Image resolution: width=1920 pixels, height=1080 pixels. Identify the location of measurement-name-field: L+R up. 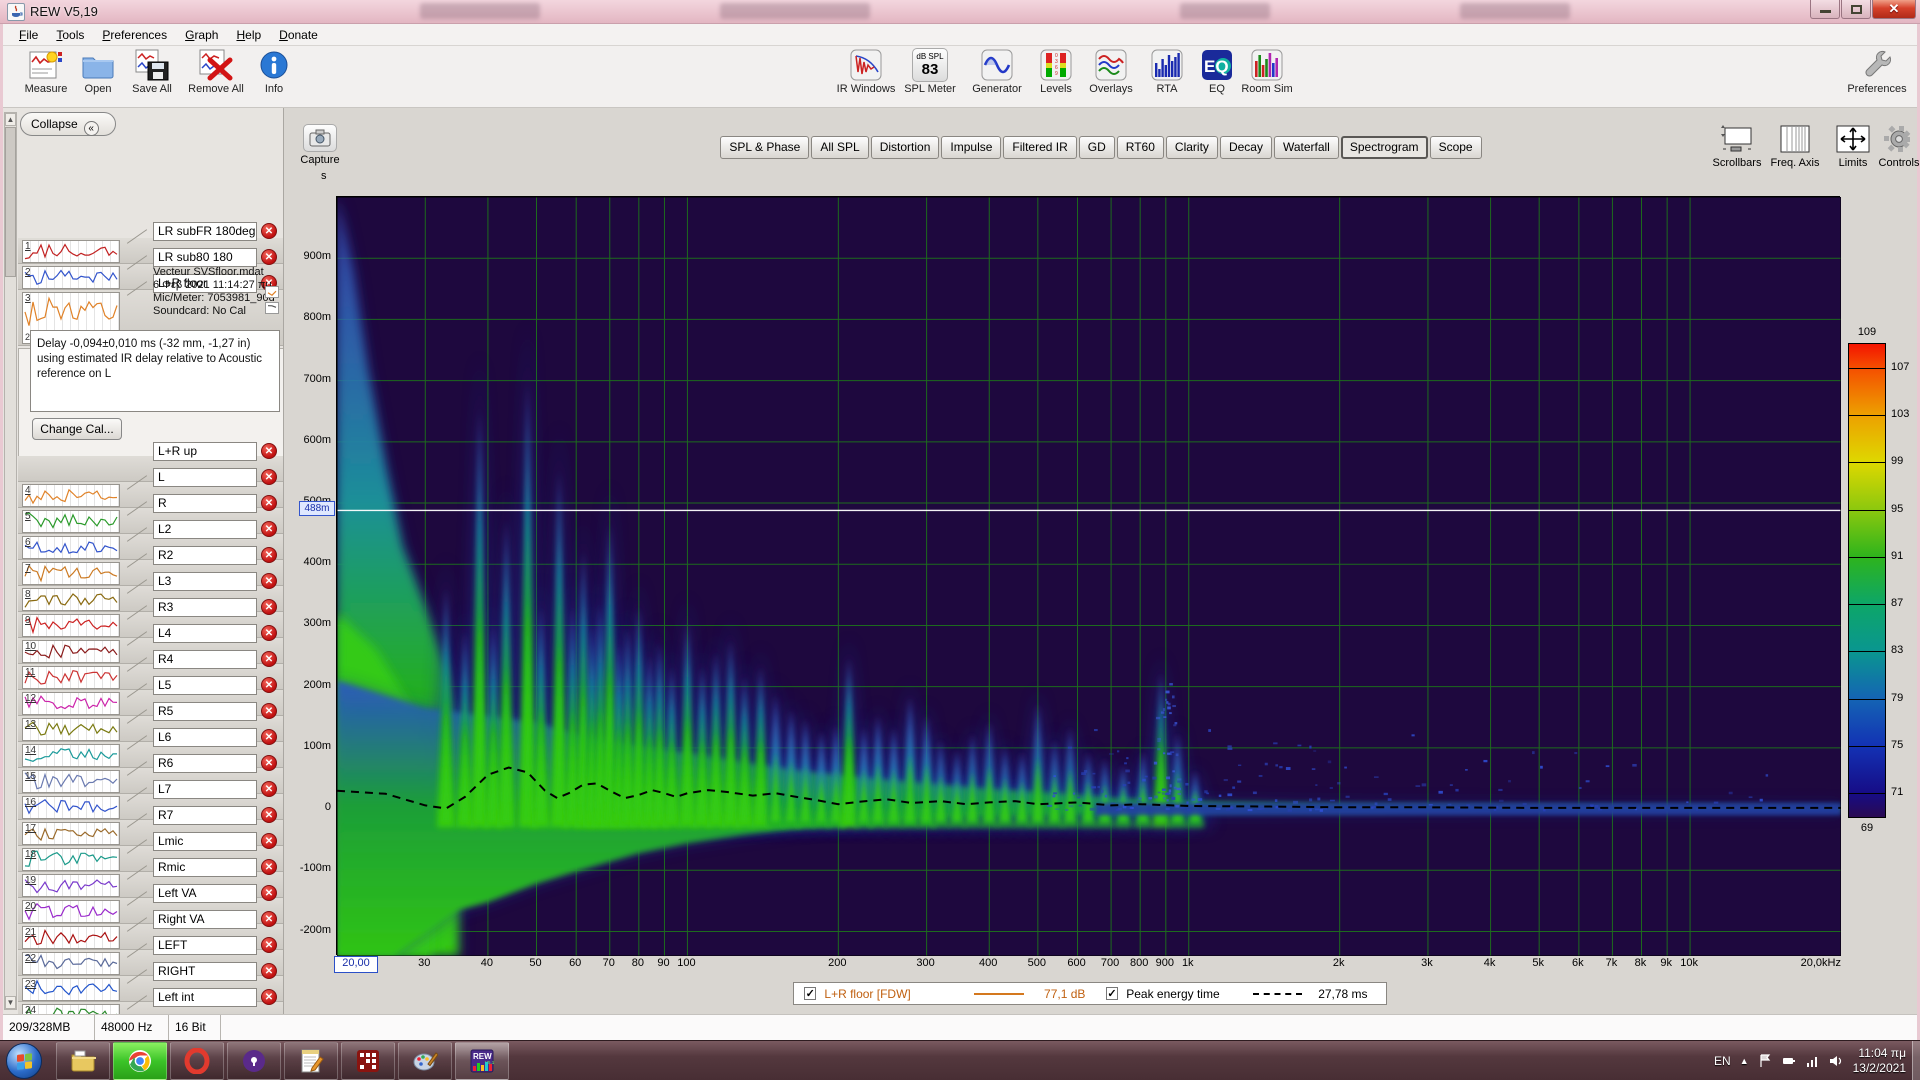
(205, 451).